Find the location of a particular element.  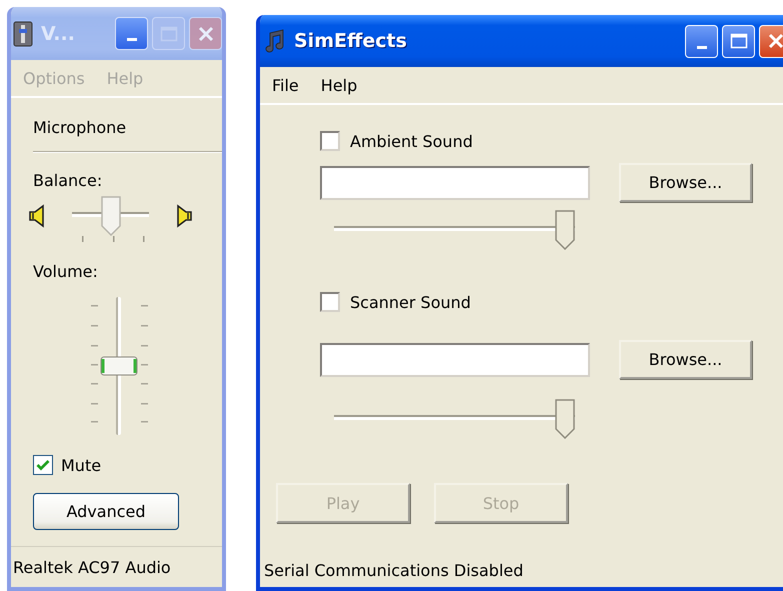

window-title: SimEffects is located at coordinates (351, 41).